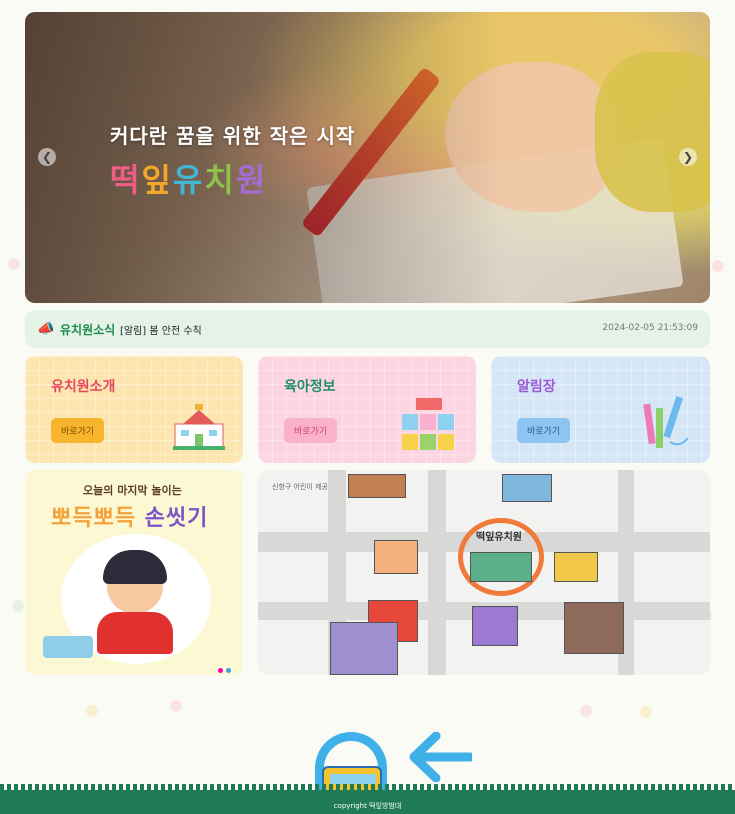 The height and width of the screenshot is (814, 735). Describe the element at coordinates (367, 409) in the screenshot. I see `card-parenting-info: 육아정보 바로가기` at that location.